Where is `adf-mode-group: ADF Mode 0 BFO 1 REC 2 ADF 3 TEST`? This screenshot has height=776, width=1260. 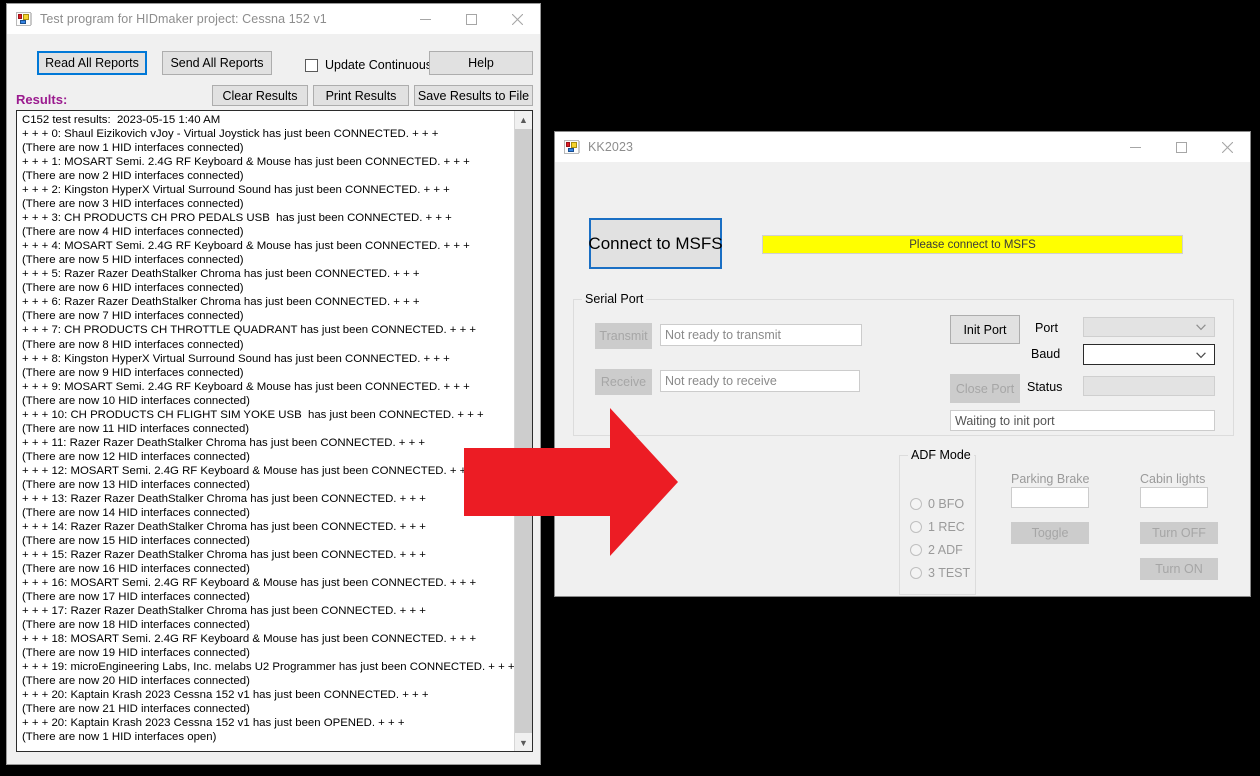 adf-mode-group: ADF Mode 0 BFO 1 REC 2 ADF 3 TEST is located at coordinates (937, 521).